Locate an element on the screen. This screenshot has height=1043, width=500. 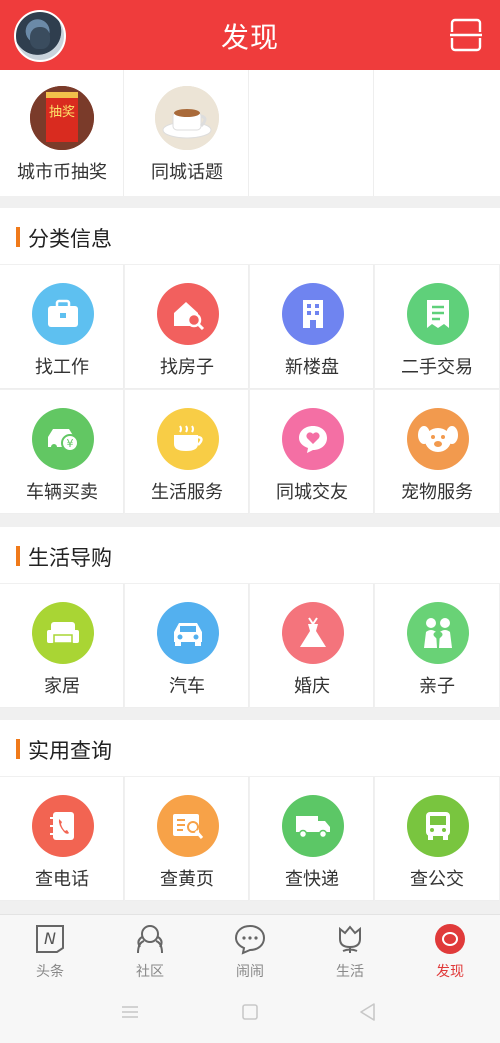
tab-label: 头条 is located at coordinates (50, 972).